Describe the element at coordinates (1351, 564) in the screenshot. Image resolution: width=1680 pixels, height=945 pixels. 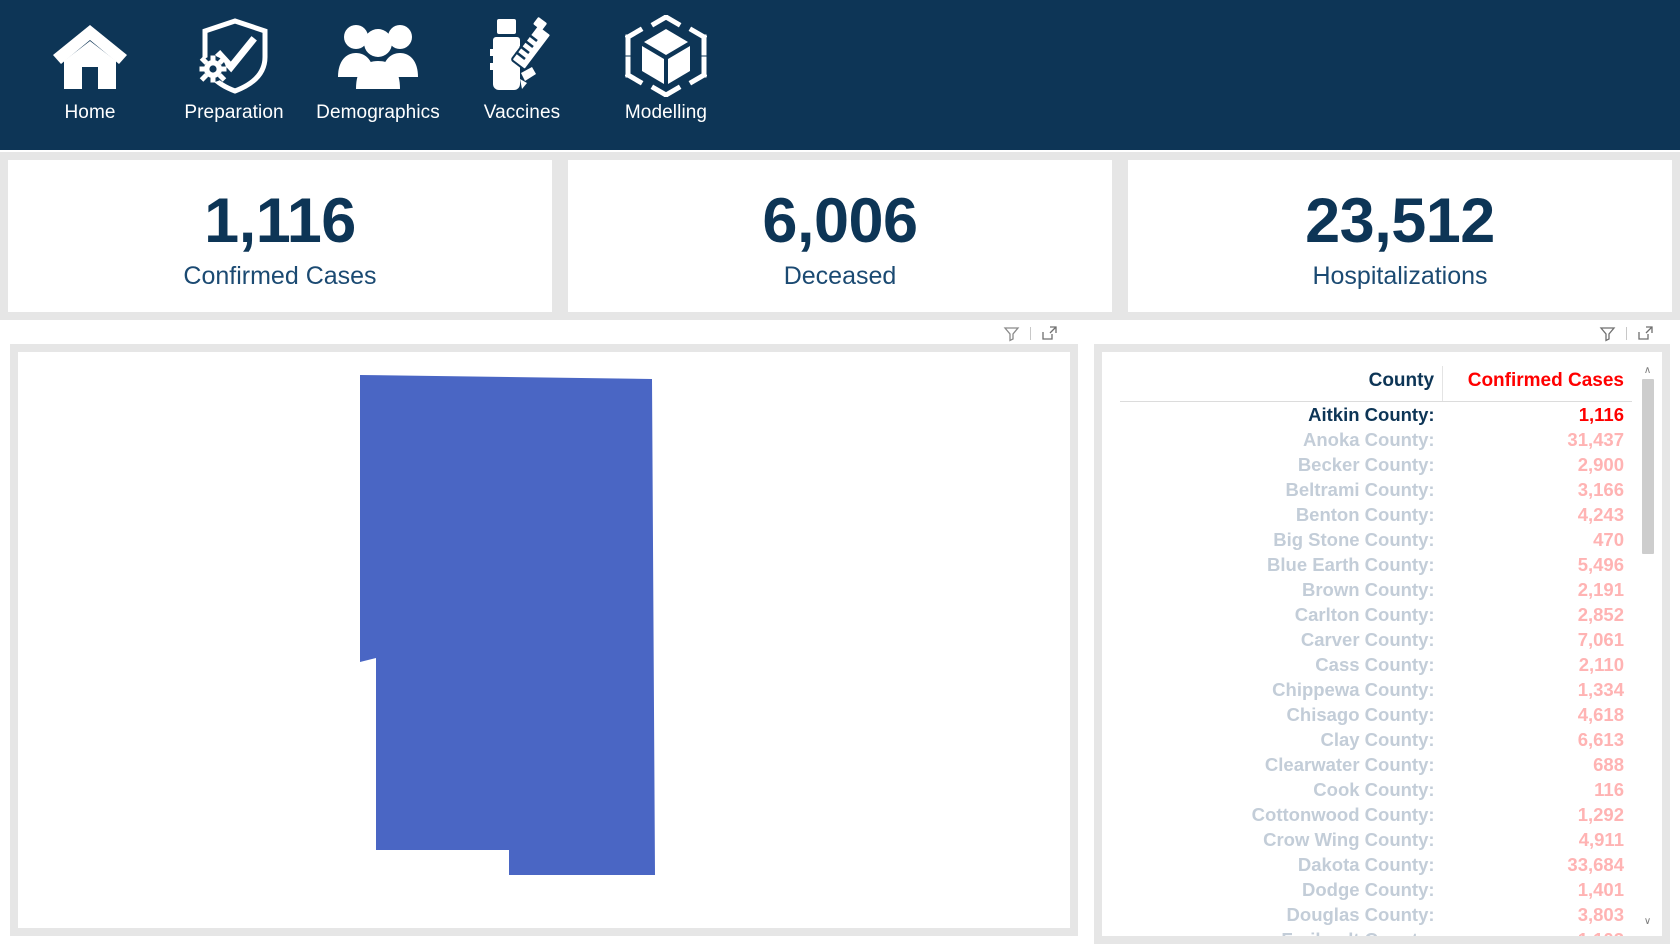
I see `cell-county-name: Blue Earth County:` at that location.